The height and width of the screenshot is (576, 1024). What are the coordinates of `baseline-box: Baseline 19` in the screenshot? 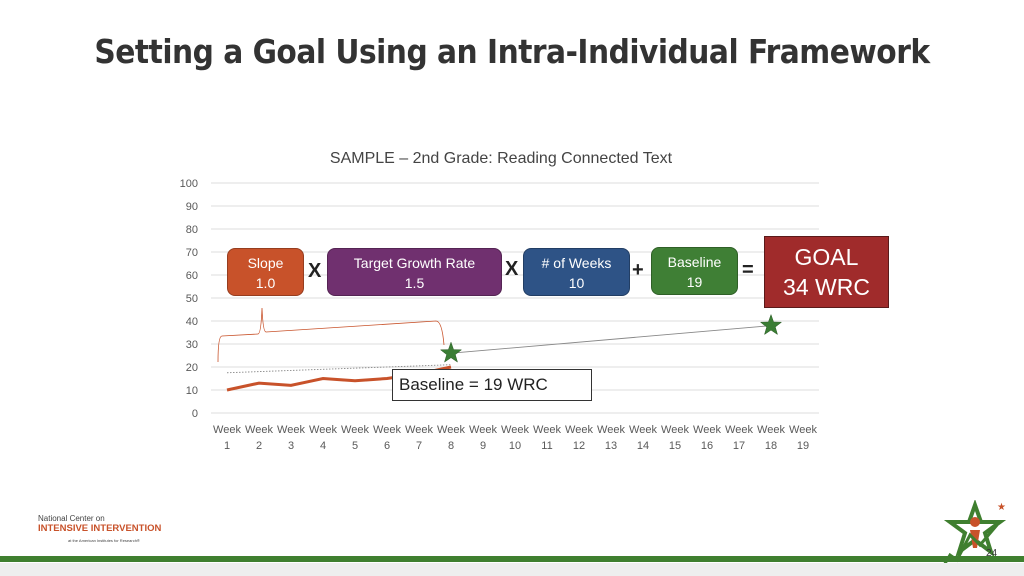 It's located at (694, 271).